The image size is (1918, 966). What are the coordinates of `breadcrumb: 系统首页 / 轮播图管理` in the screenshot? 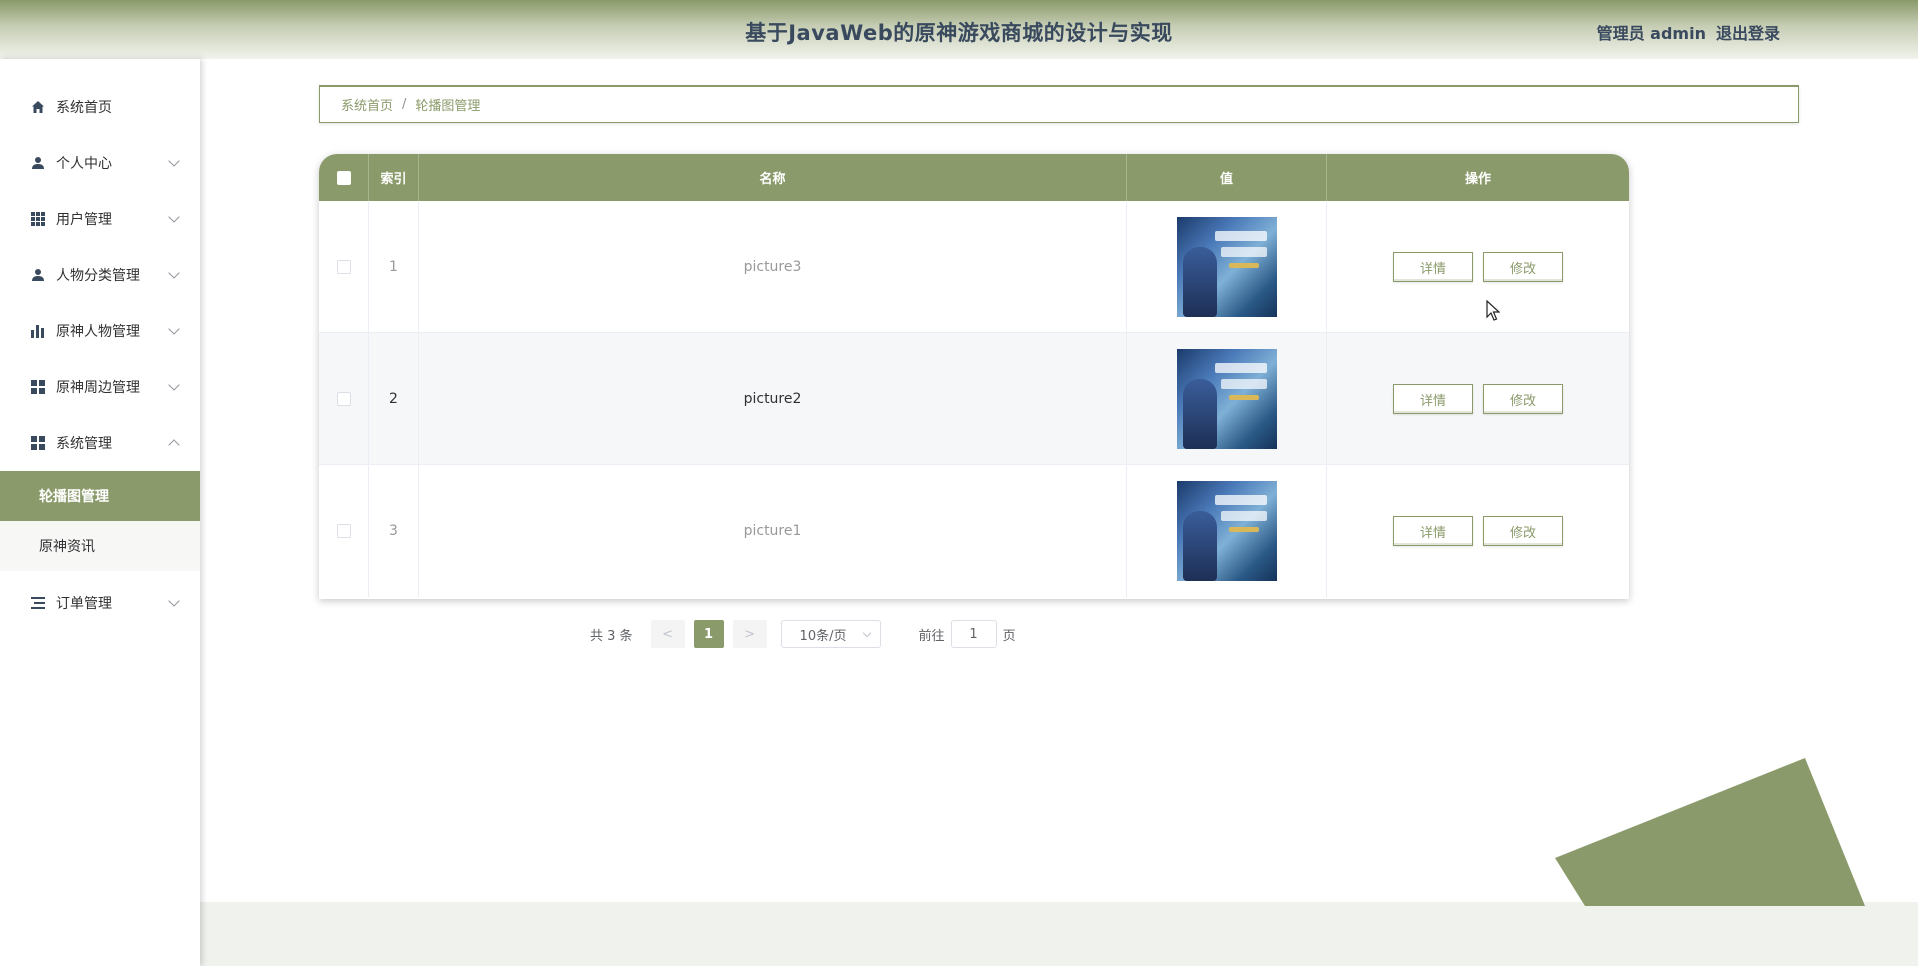 It's located at (1059, 104).